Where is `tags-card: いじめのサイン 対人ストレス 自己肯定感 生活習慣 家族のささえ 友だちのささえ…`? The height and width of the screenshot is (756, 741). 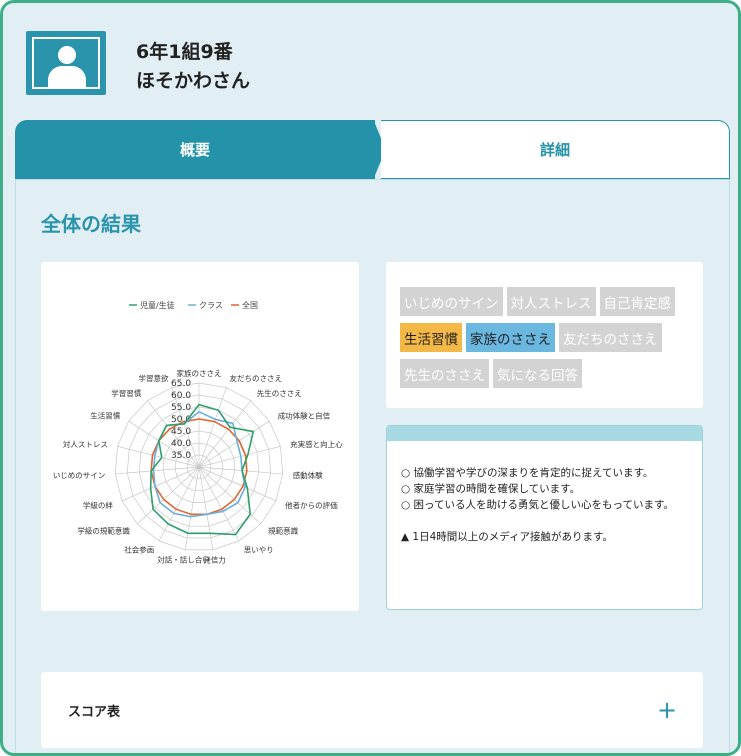 tags-card: いじめのサイン 対人ストレス 自己肯定感 生活習慣 家族のささえ 友だちのささえ… is located at coordinates (544, 335).